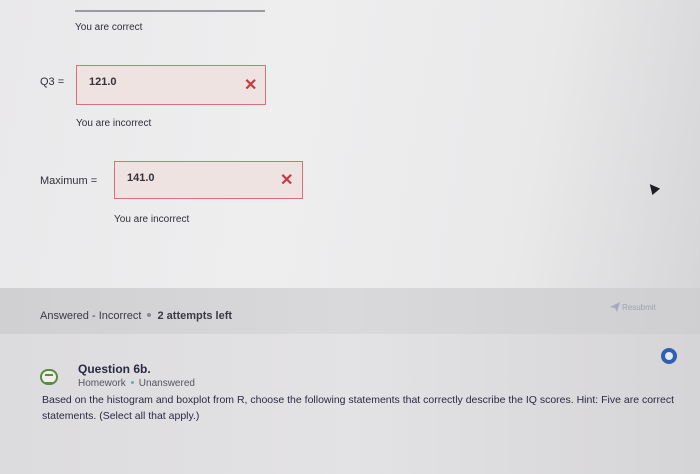 Image resolution: width=700 pixels, height=474 pixels. Describe the element at coordinates (136, 383) in the screenshot. I see `question-meta: Homework Unanswered` at that location.